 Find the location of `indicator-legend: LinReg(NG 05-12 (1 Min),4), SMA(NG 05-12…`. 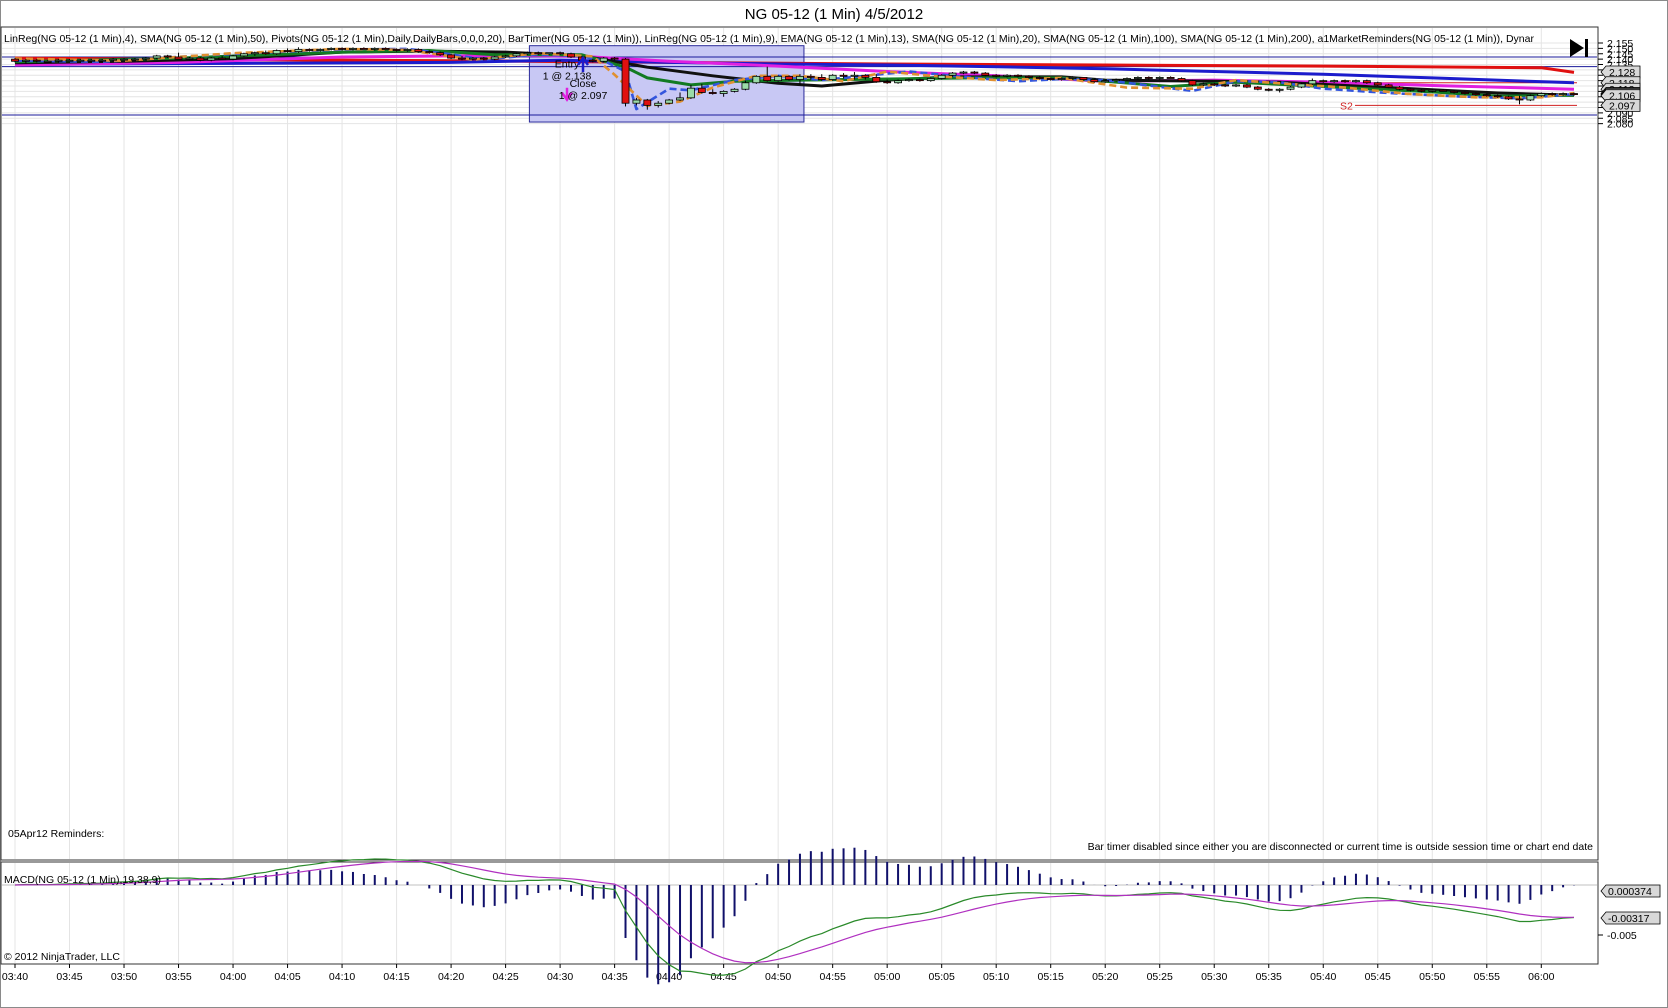

indicator-legend: LinReg(NG 05-12 (1 Min),4), SMA(NG 05-12… is located at coordinates (769, 39).